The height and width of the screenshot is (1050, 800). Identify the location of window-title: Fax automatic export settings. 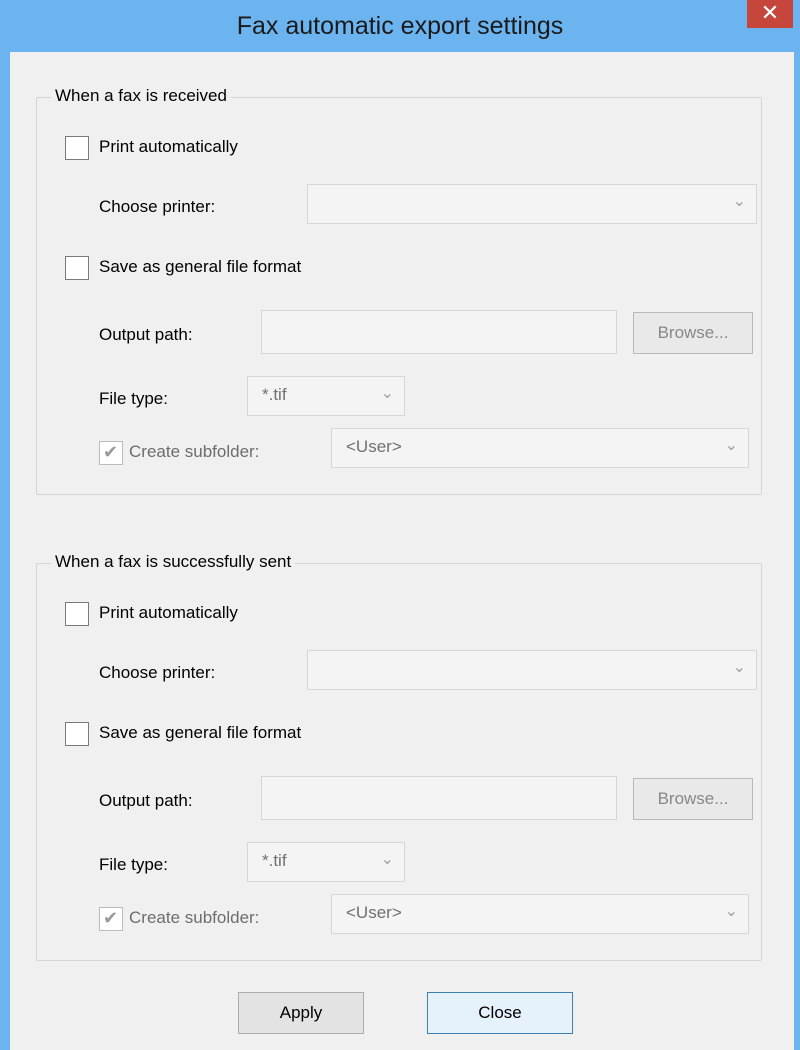
(400, 26).